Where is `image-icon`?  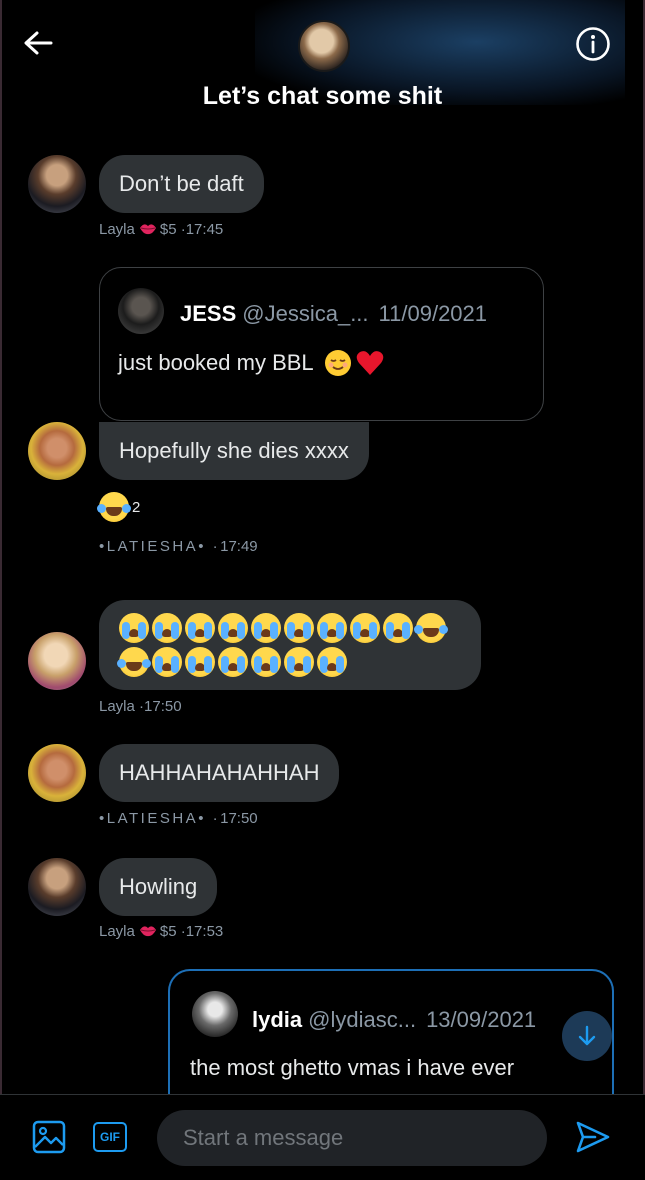
image-icon is located at coordinates (49, 1137).